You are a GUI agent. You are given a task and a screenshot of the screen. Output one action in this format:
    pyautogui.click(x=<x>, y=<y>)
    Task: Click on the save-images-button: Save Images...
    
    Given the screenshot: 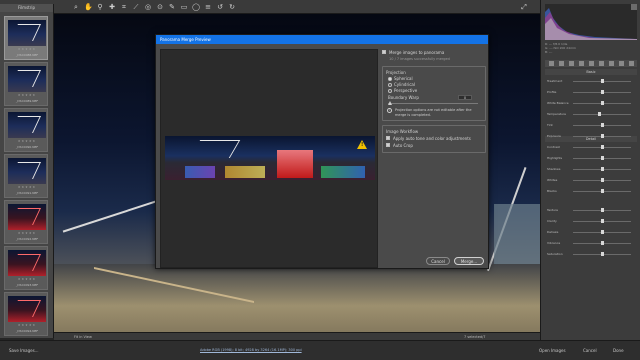 What is the action you would take?
    pyautogui.click(x=24, y=350)
    